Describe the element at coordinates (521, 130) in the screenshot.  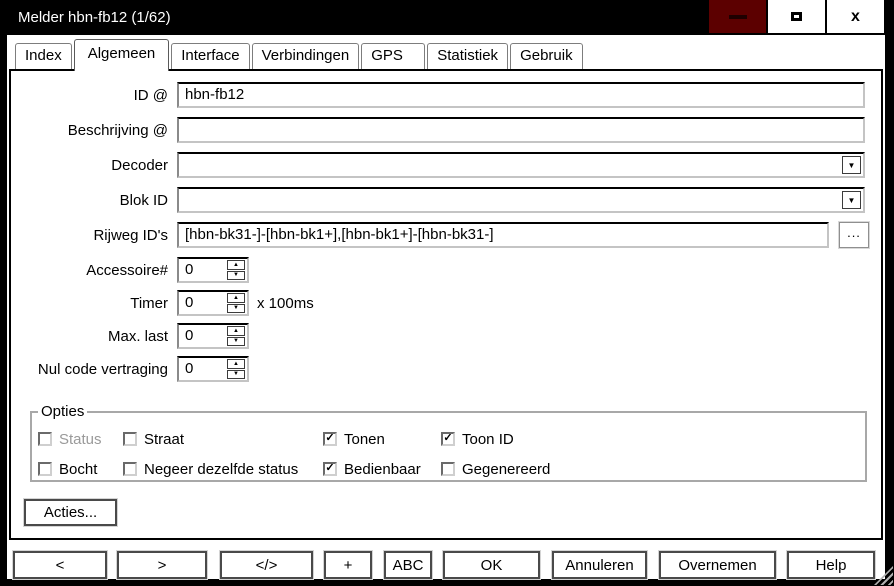
I see `beschrijving-input` at that location.